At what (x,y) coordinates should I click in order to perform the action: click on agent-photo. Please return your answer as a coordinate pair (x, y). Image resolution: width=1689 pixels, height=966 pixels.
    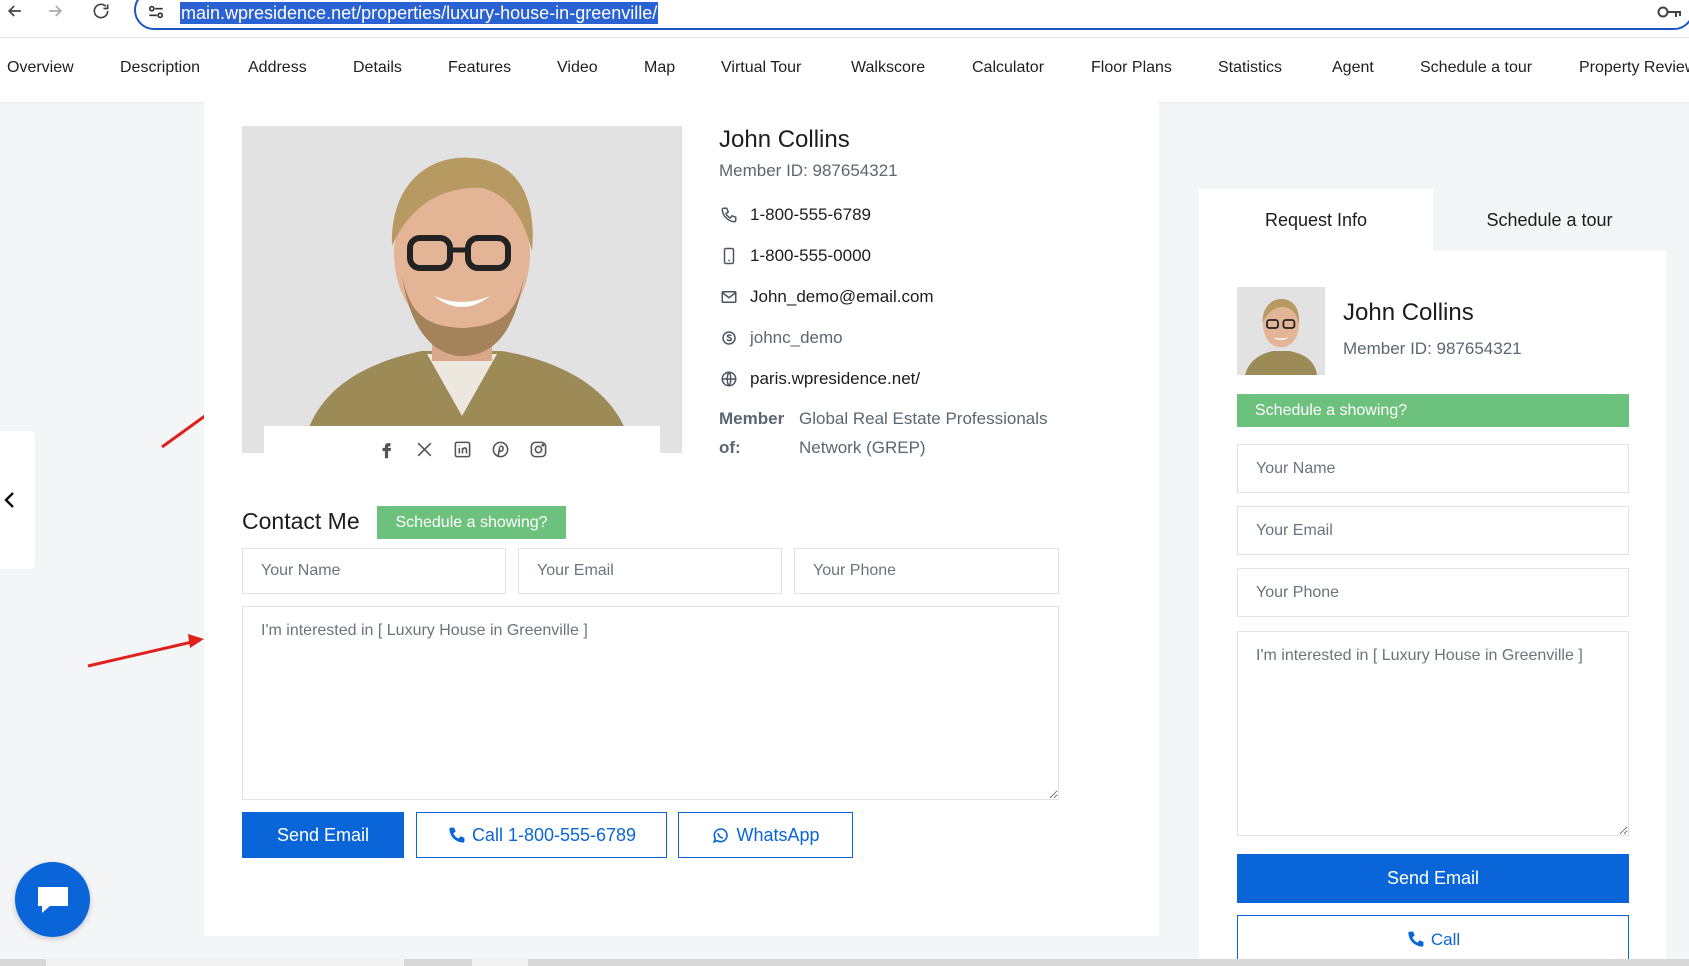
    Looking at the image, I should click on (462, 289).